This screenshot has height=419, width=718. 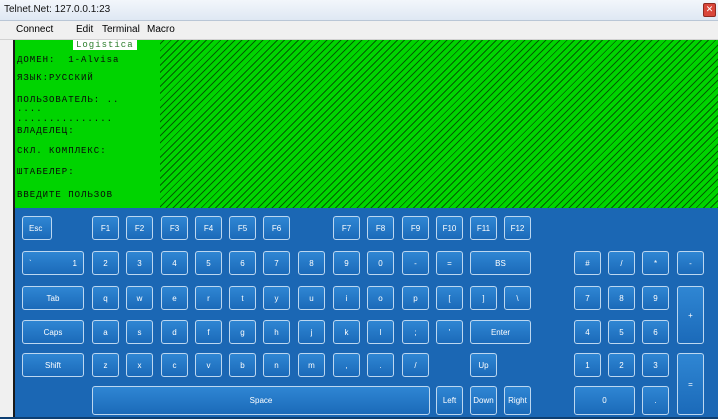 I want to click on key-x: x, so click(x=139, y=365).